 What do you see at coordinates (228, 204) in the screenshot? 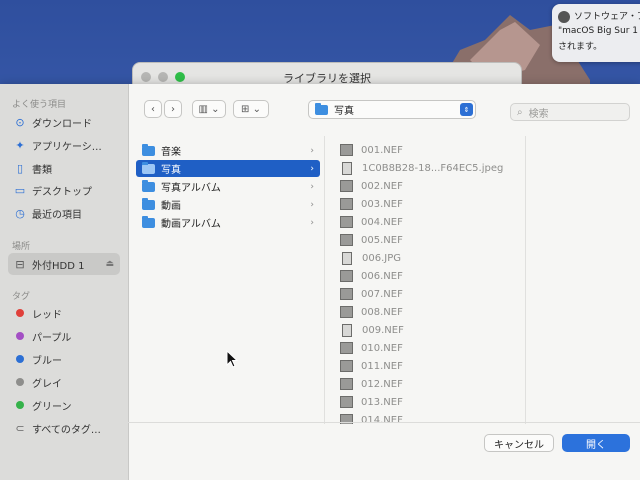
I see `folder-item-videos: 動画 ›` at bounding box center [228, 204].